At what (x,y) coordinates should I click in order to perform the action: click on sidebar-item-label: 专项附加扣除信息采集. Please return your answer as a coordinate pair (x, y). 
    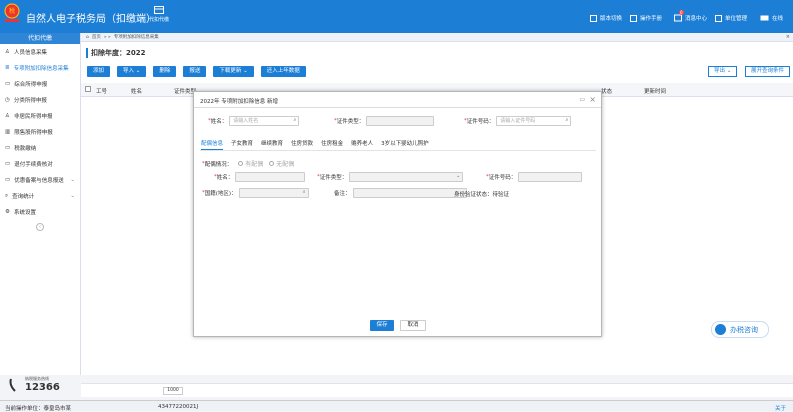
    Looking at the image, I should click on (41, 69).